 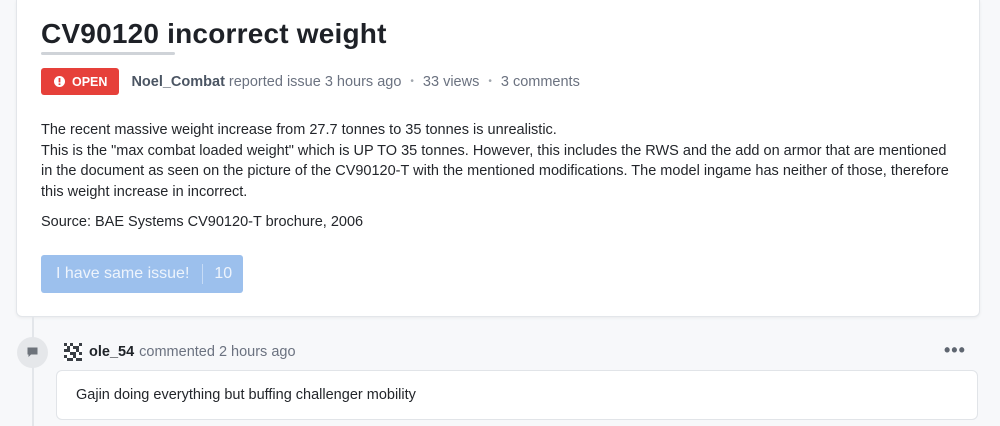 What do you see at coordinates (214, 33) in the screenshot?
I see `issue-title: CV90120 incorrect weight` at bounding box center [214, 33].